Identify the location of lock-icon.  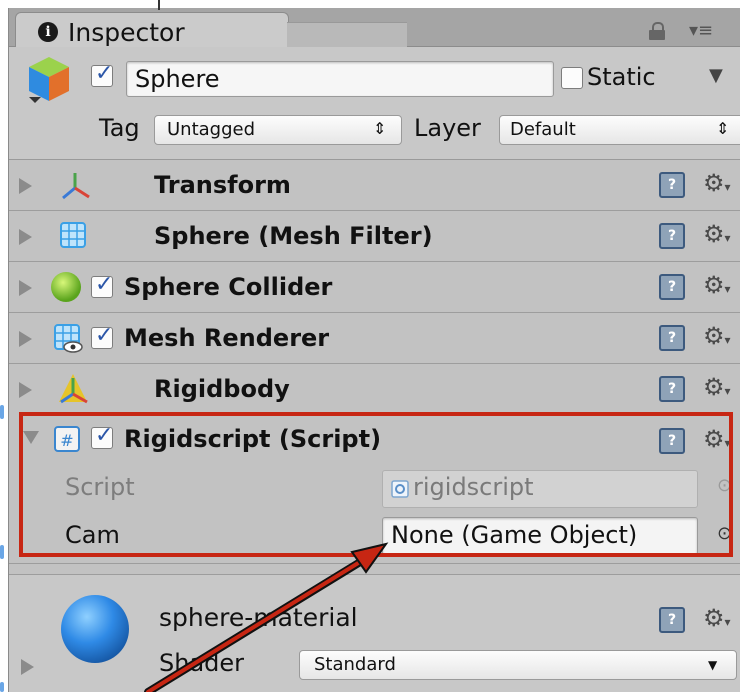
(657, 31).